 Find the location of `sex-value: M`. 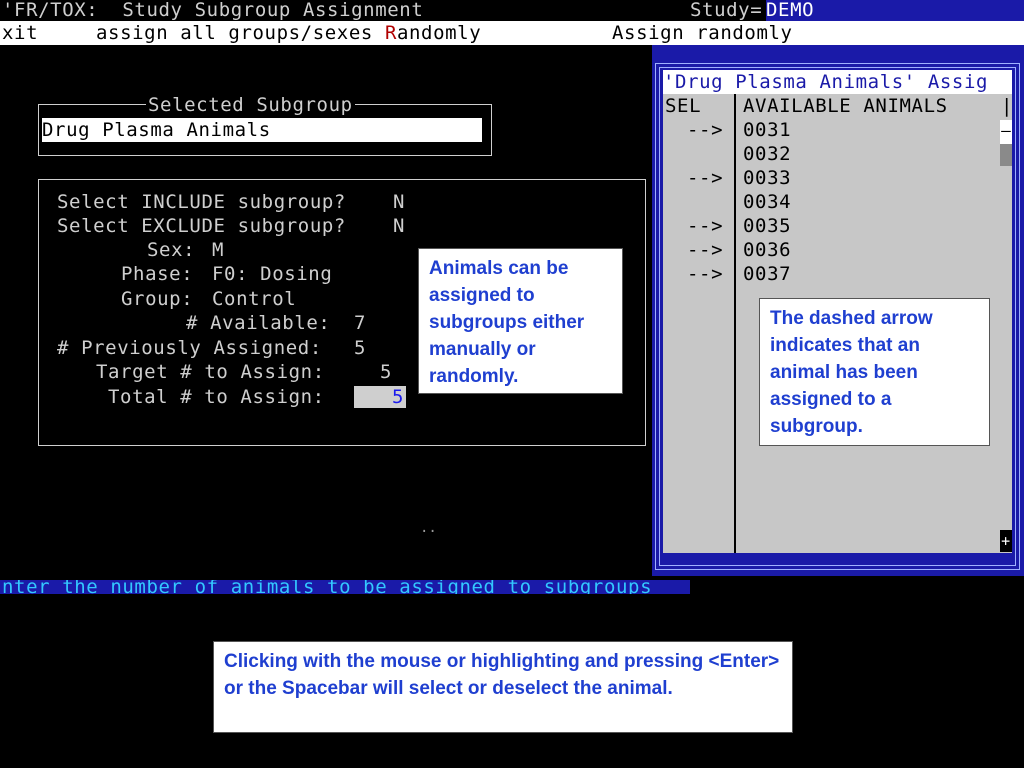

sex-value: M is located at coordinates (218, 250).